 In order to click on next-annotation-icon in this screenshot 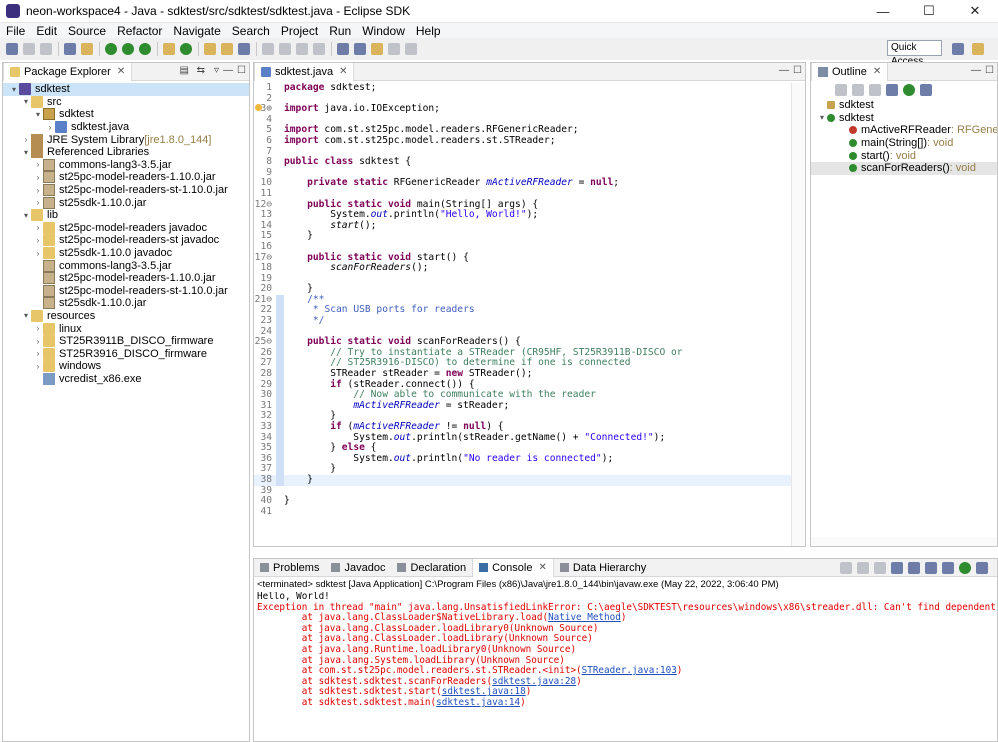, I will do `click(343, 49)`.